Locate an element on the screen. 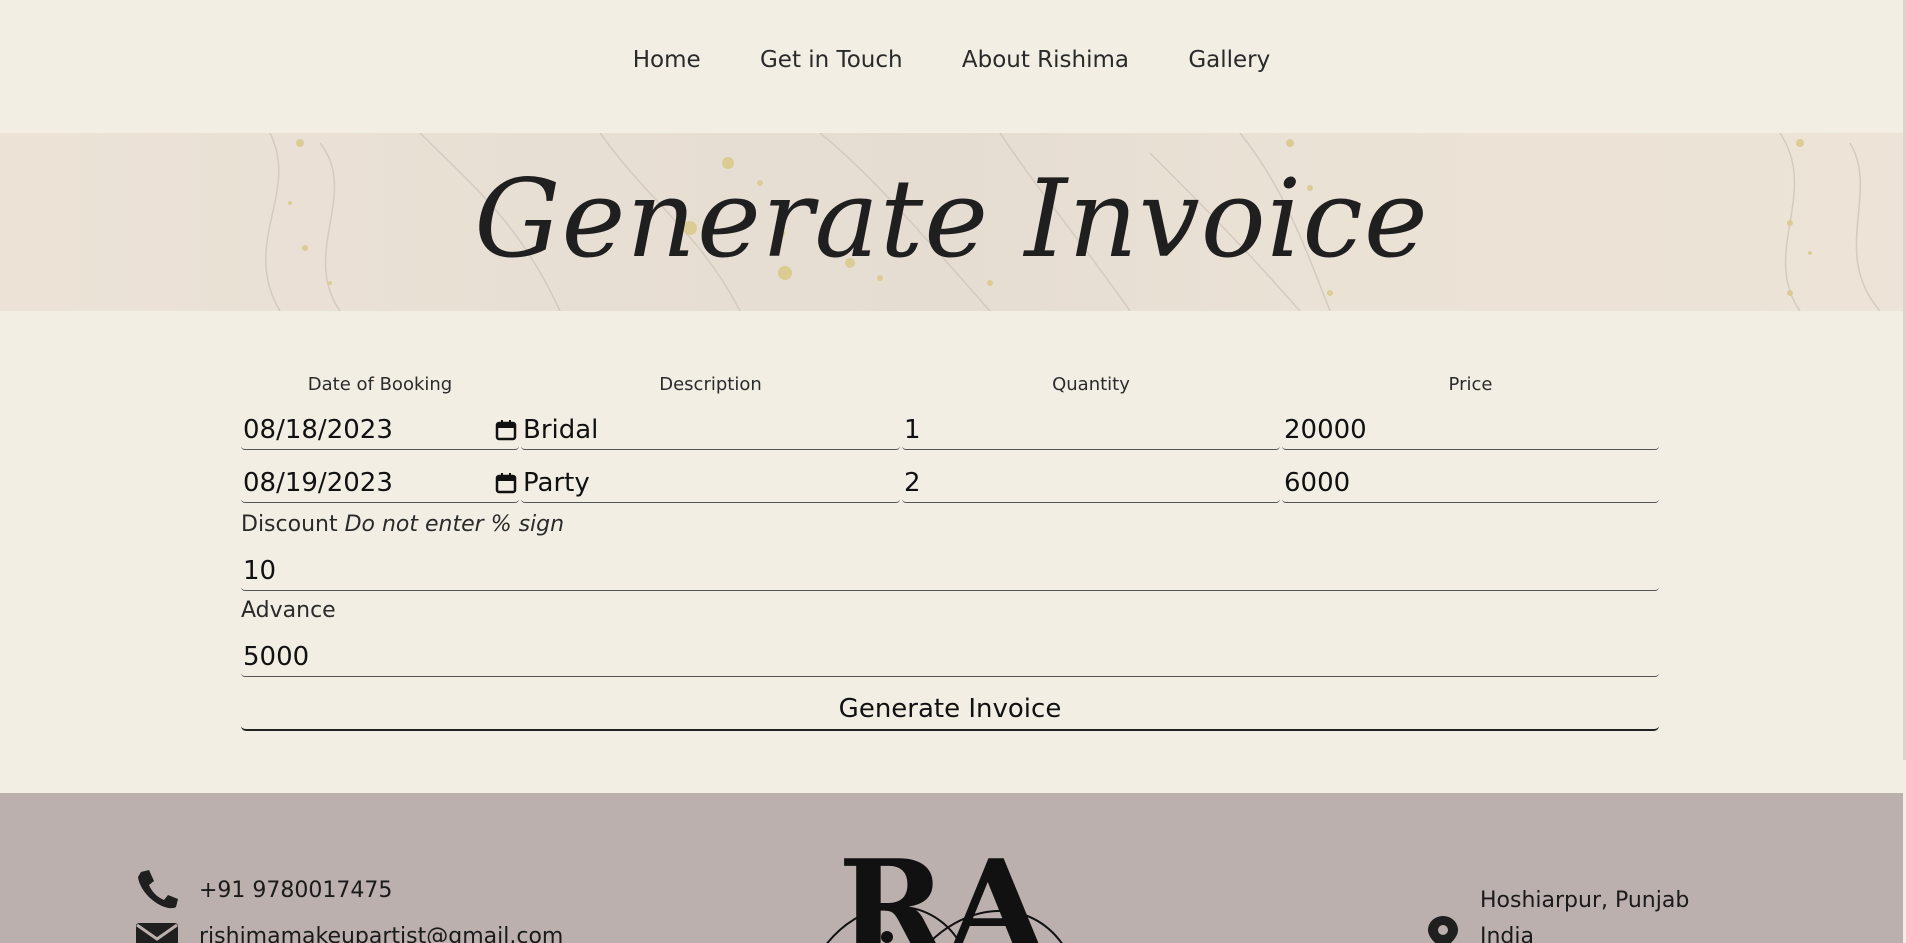 This screenshot has width=1906, height=943. footer-phone-number: +91 9780017475 is located at coordinates (295, 890).